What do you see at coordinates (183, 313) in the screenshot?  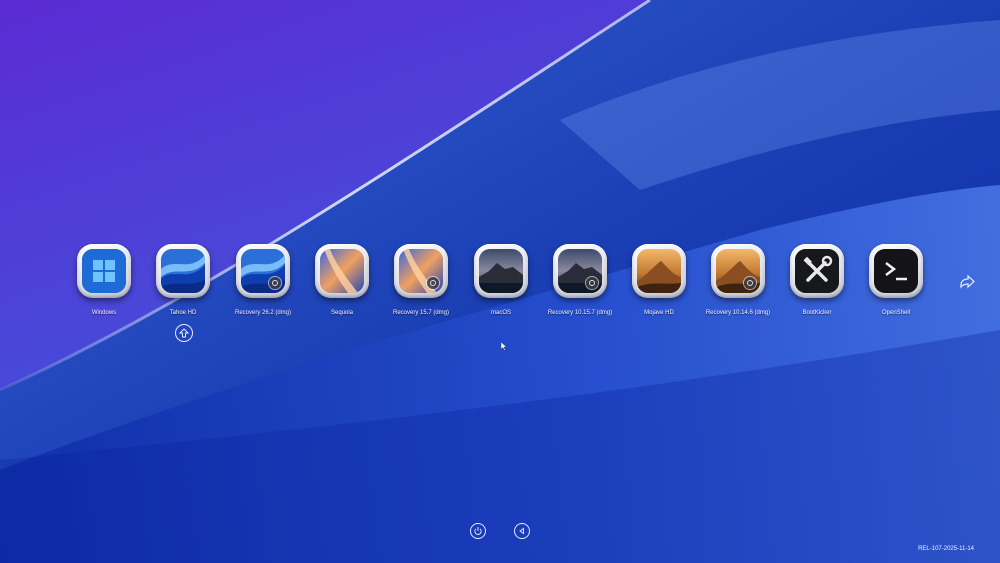 I see `boot-entry-label: Tahoe HD` at bounding box center [183, 313].